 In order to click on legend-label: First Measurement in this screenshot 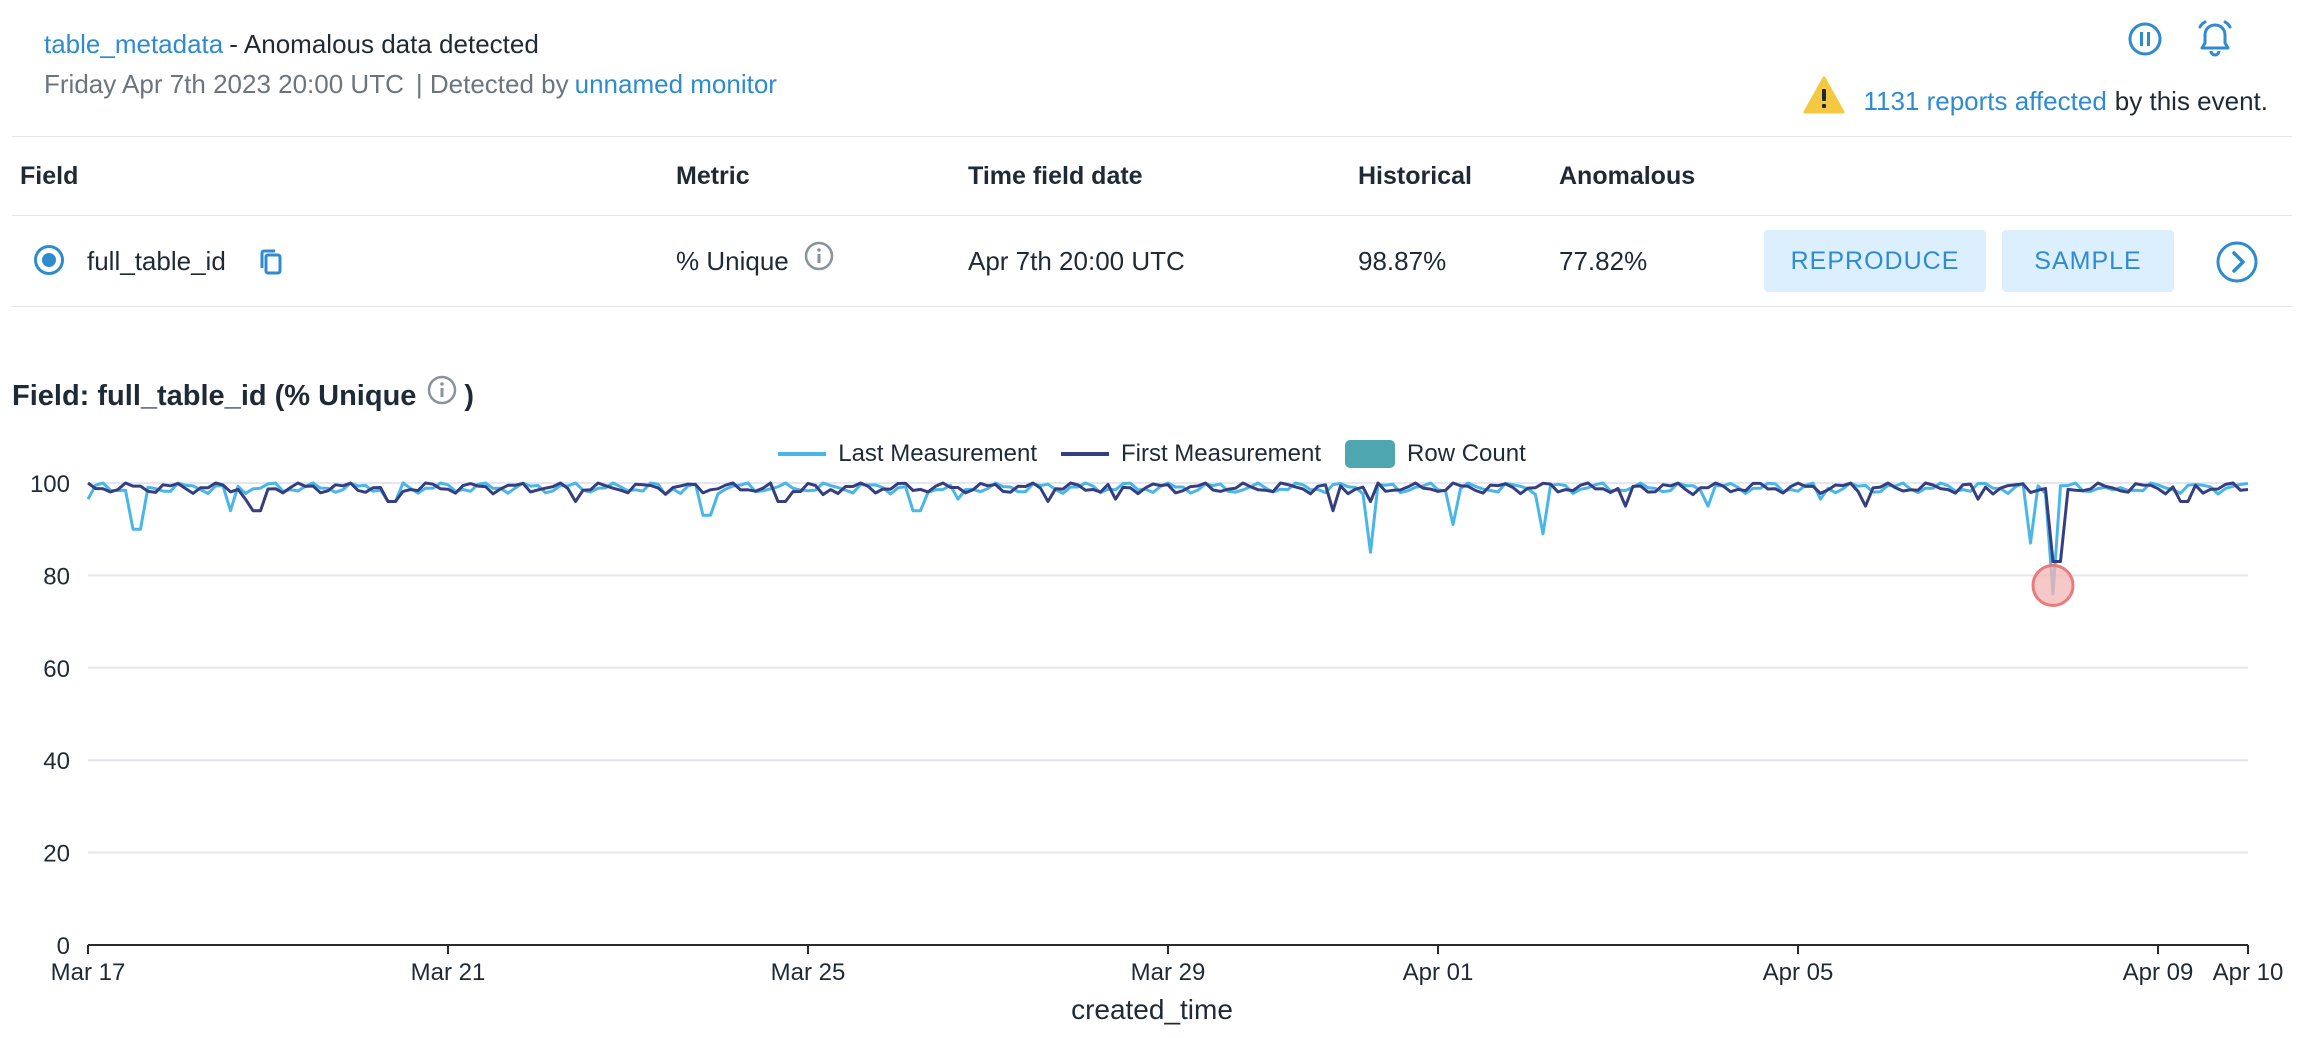, I will do `click(1221, 453)`.